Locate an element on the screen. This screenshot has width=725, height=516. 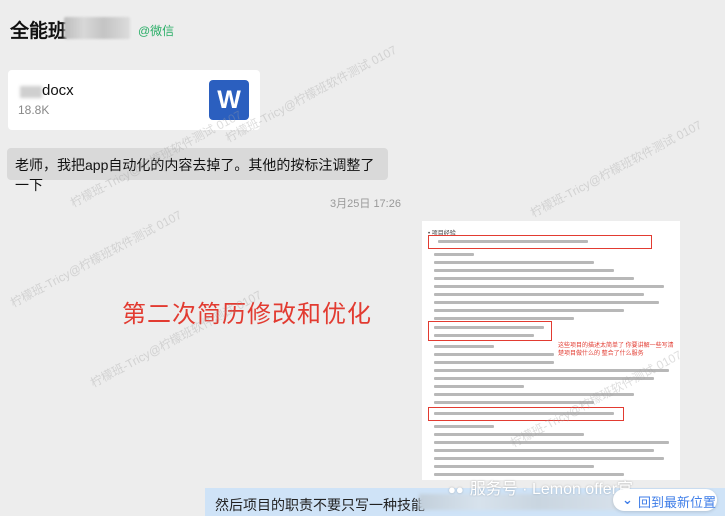
redacted-title-segment is located at coordinates (97, 28).